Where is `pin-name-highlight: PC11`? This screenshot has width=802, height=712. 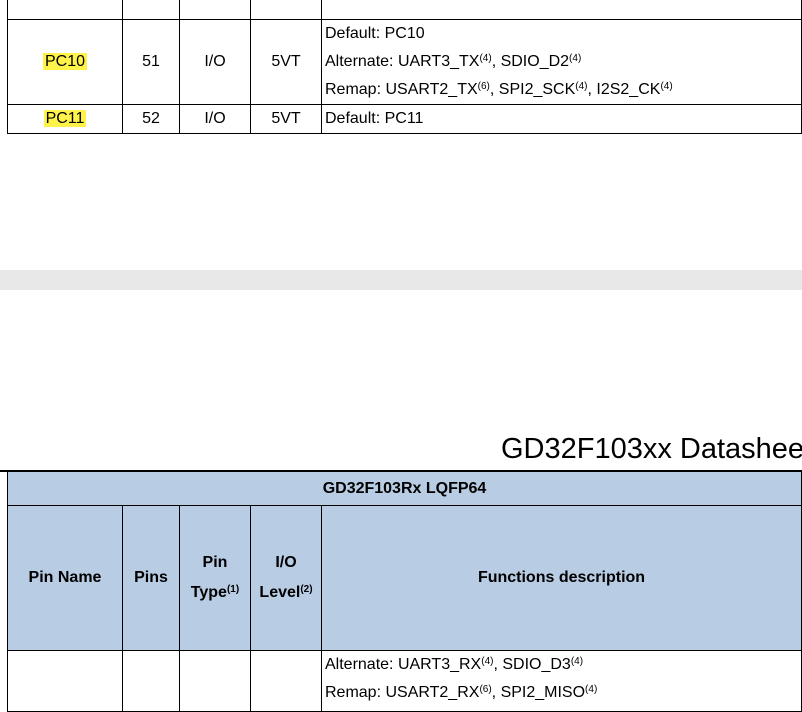 pin-name-highlight: PC11 is located at coordinates (65, 118).